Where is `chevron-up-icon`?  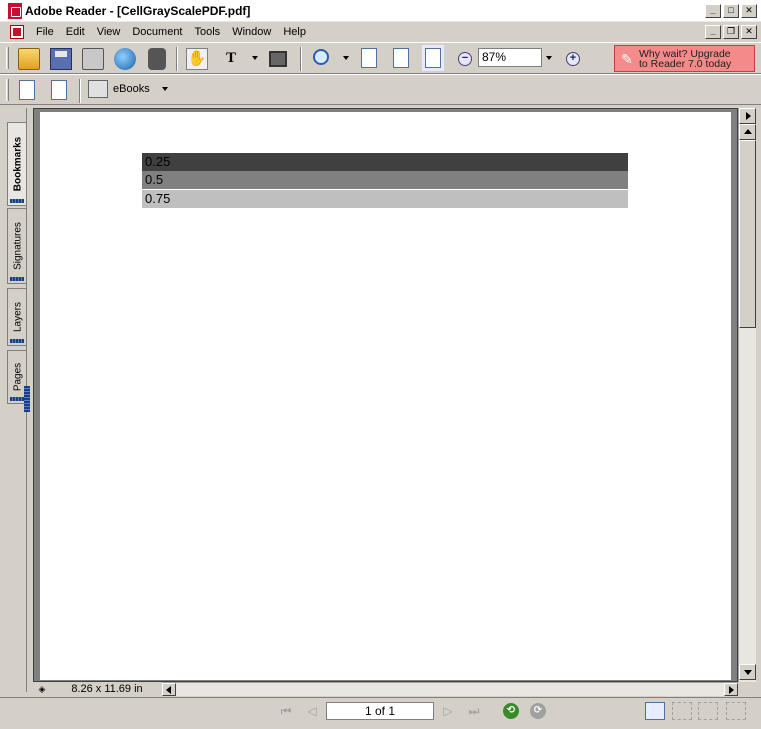
chevron-up-icon is located at coordinates (748, 131).